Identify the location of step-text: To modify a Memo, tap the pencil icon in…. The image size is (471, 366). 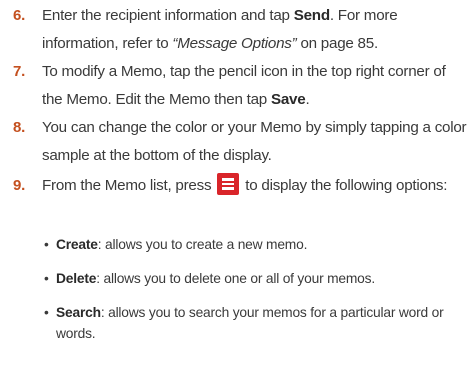
(244, 85).